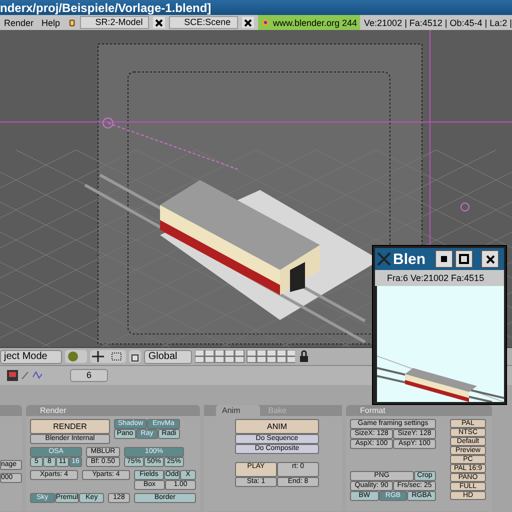 This screenshot has height=512, width=512. Describe the element at coordinates (89, 375) in the screenshot. I see `frame-field: 6` at that location.